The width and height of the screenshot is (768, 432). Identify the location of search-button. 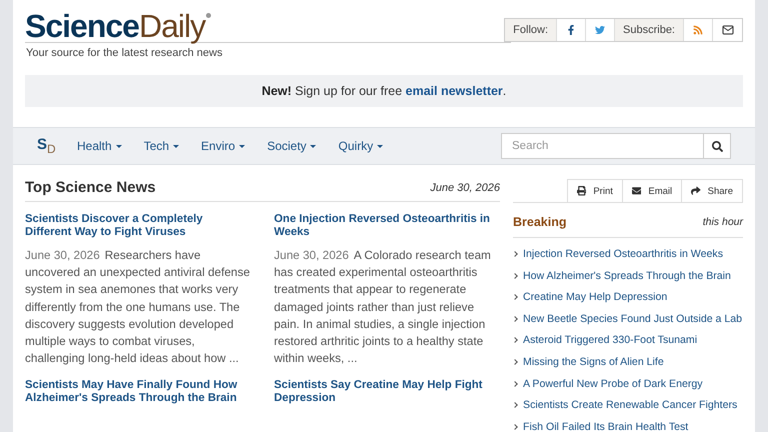
(717, 146).